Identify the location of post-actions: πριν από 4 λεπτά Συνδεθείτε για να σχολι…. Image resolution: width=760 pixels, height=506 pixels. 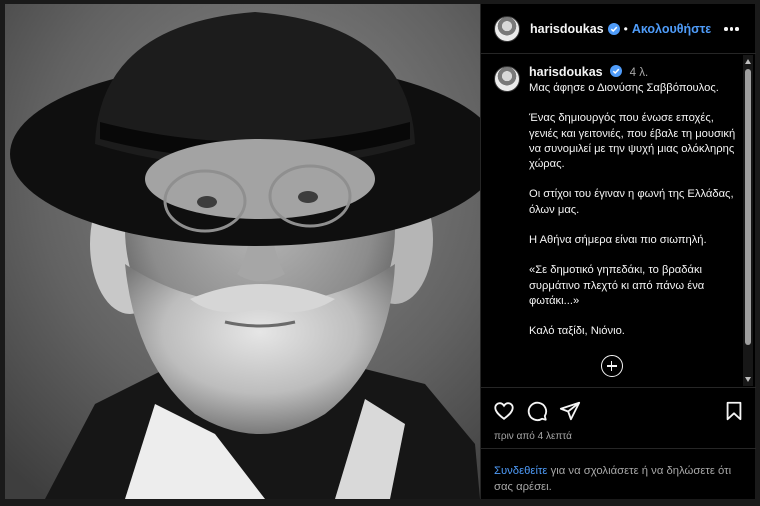
(618, 442).